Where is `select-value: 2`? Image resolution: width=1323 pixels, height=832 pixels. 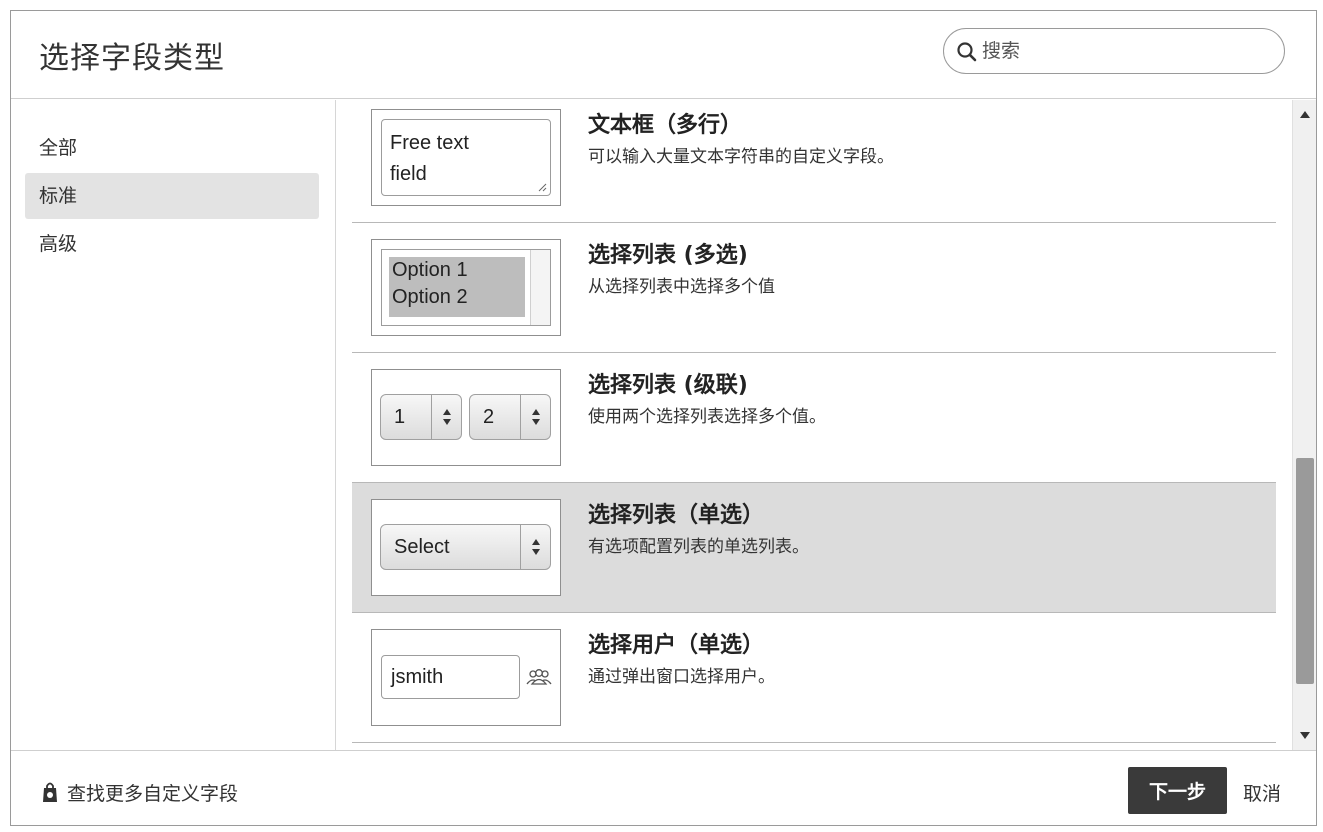 select-value: 2 is located at coordinates (489, 417).